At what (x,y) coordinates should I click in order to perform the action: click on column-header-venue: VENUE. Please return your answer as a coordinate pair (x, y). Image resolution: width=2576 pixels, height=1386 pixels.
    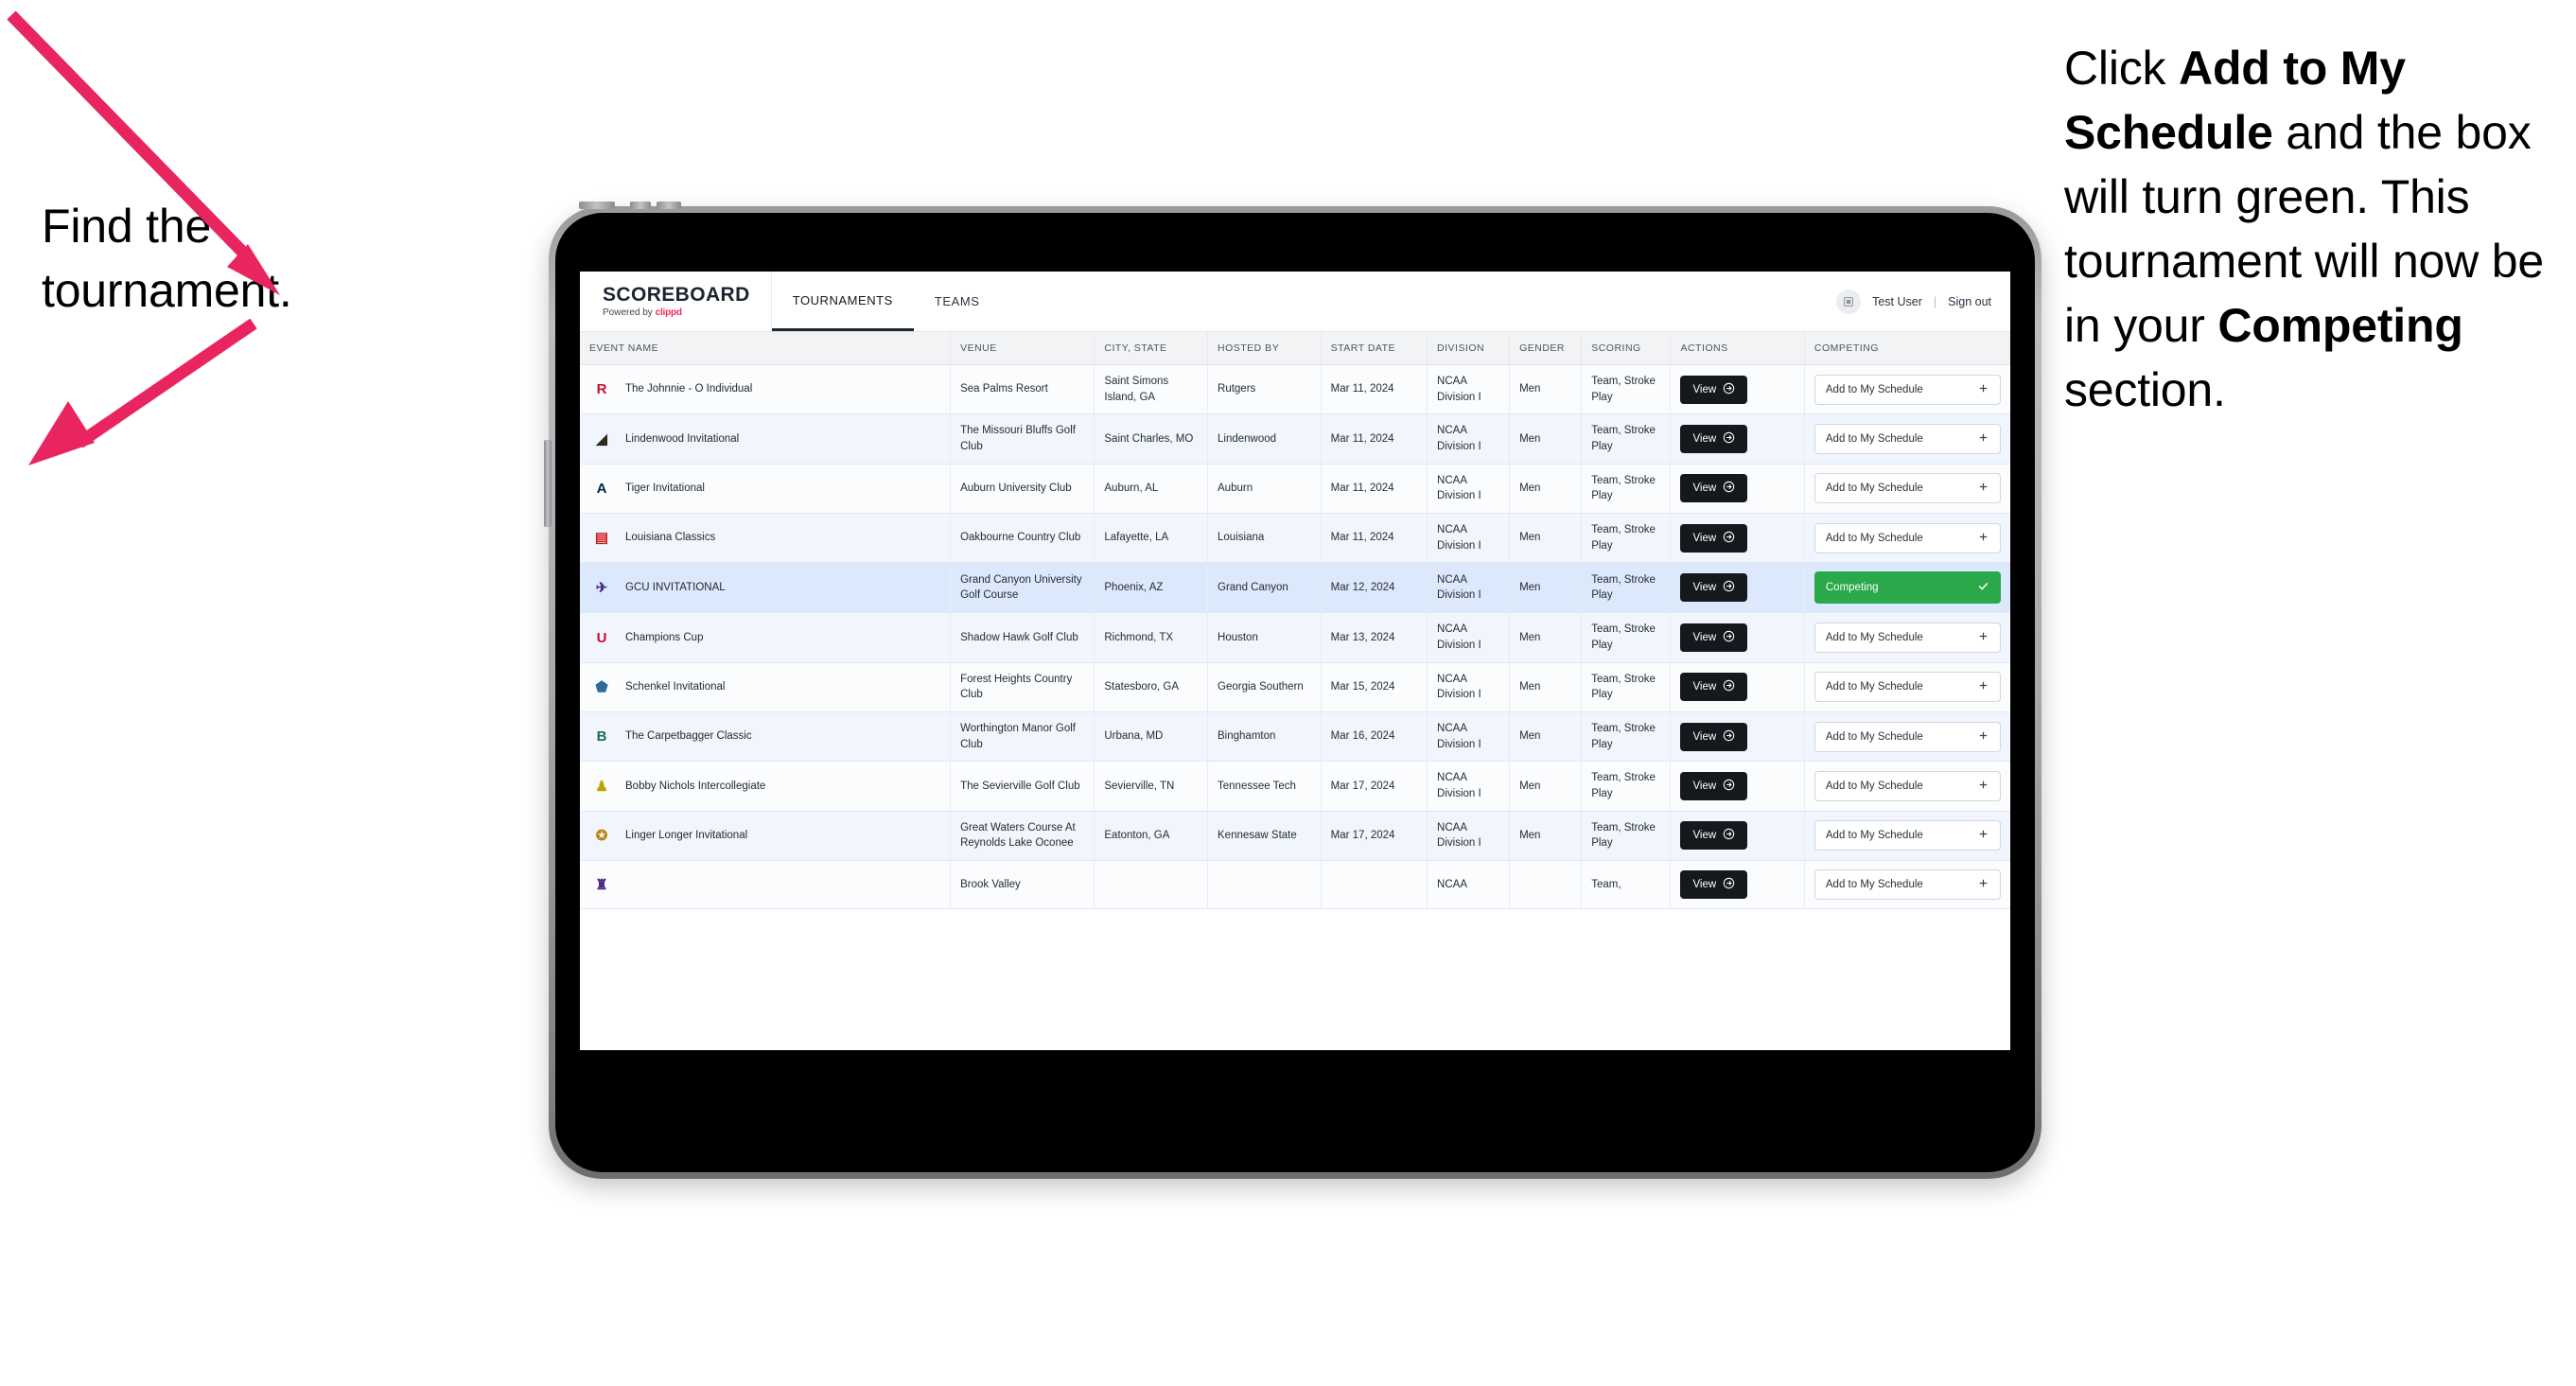
    Looking at the image, I should click on (1023, 348).